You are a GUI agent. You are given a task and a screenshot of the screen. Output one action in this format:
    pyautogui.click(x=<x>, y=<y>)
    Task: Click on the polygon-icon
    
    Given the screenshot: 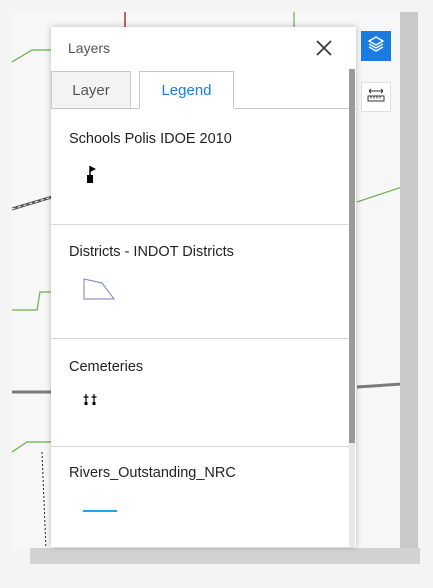 What is the action you would take?
    pyautogui.click(x=99, y=292)
    